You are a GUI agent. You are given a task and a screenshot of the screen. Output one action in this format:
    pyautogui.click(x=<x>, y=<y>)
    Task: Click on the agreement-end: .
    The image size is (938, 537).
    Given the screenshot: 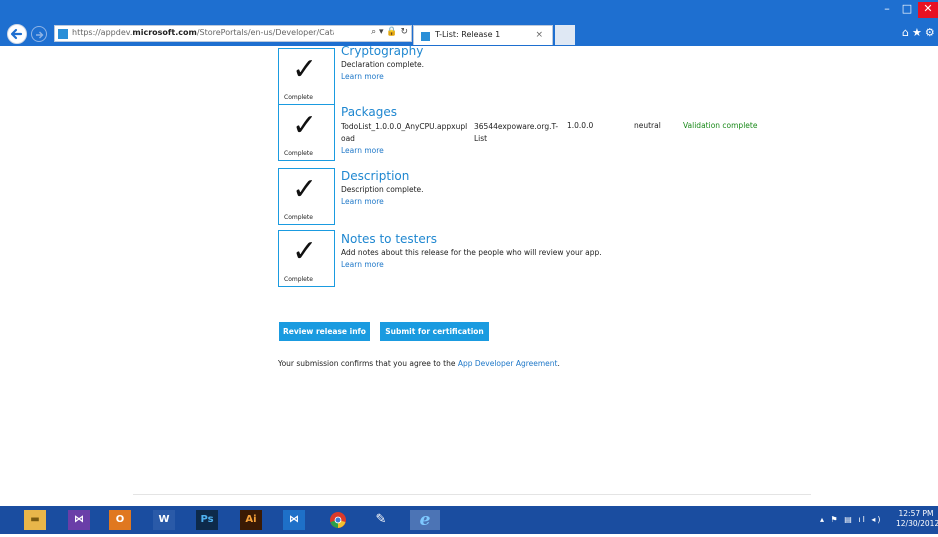 What is the action you would take?
    pyautogui.click(x=558, y=363)
    